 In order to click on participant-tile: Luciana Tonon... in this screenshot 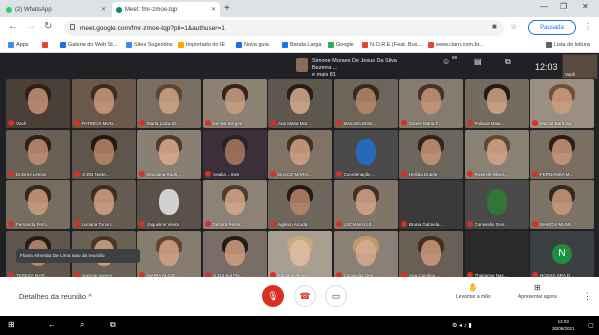, I will do `click(103, 204)`.